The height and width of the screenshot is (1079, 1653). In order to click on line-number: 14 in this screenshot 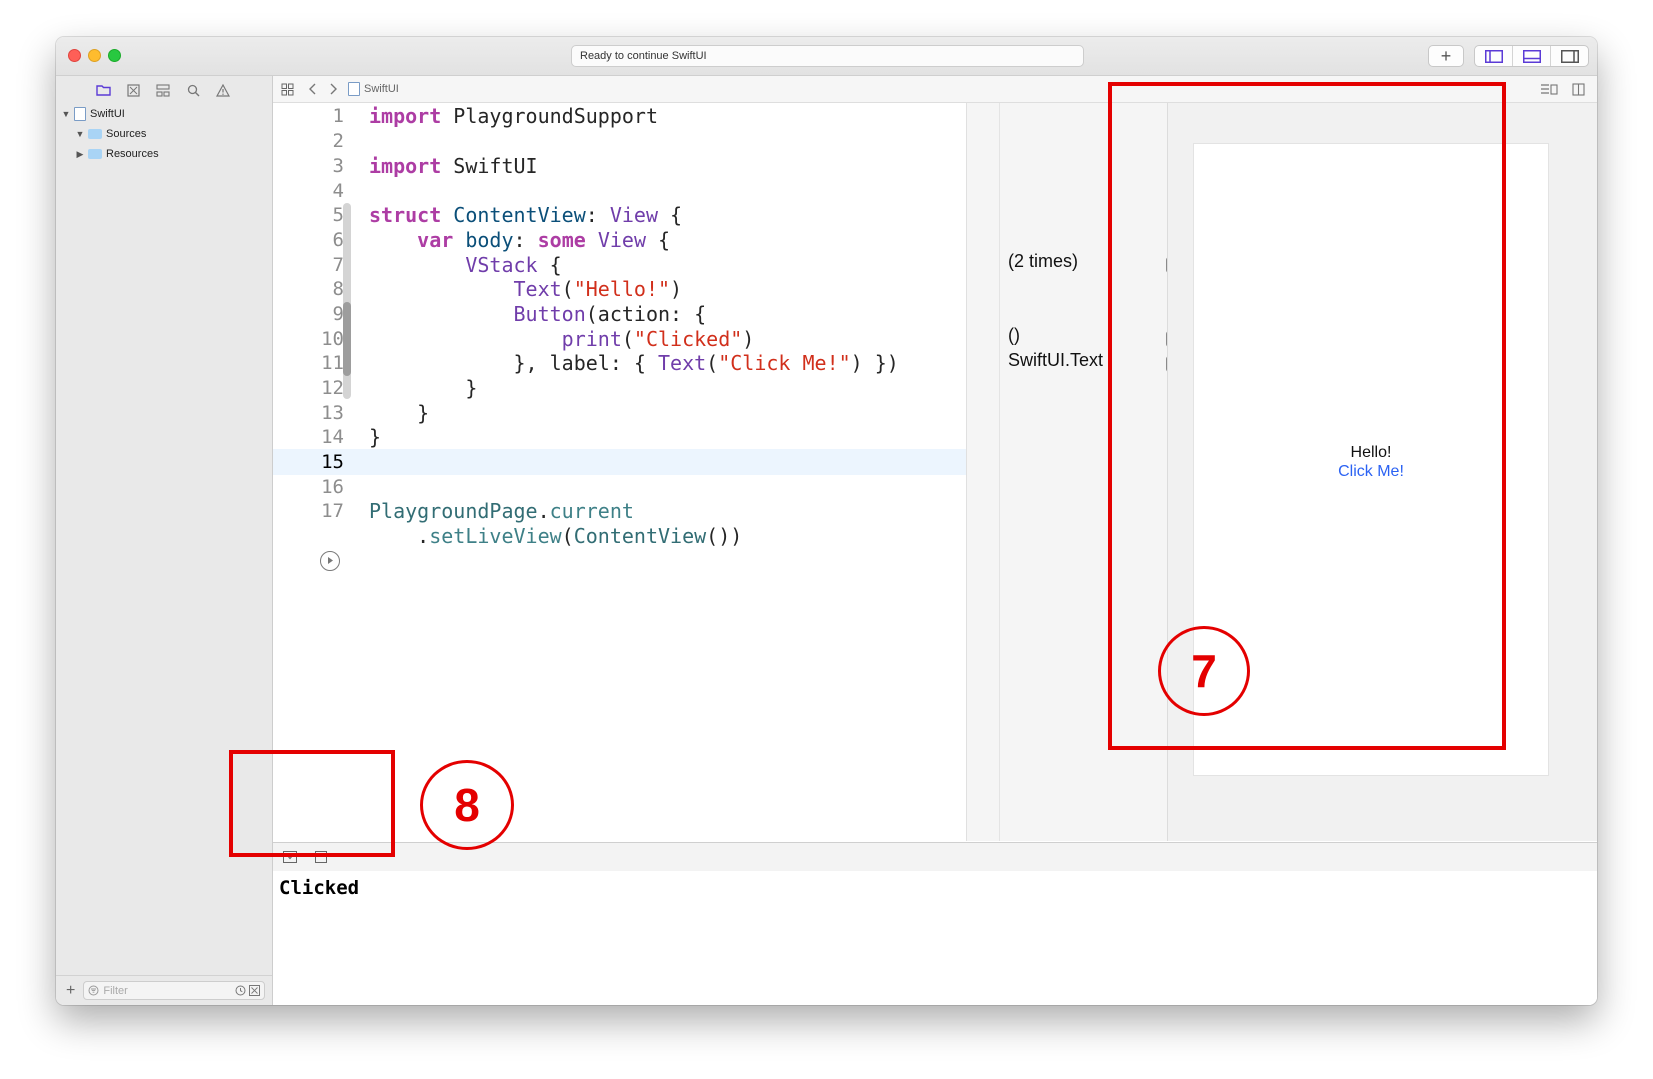, I will do `click(332, 437)`.